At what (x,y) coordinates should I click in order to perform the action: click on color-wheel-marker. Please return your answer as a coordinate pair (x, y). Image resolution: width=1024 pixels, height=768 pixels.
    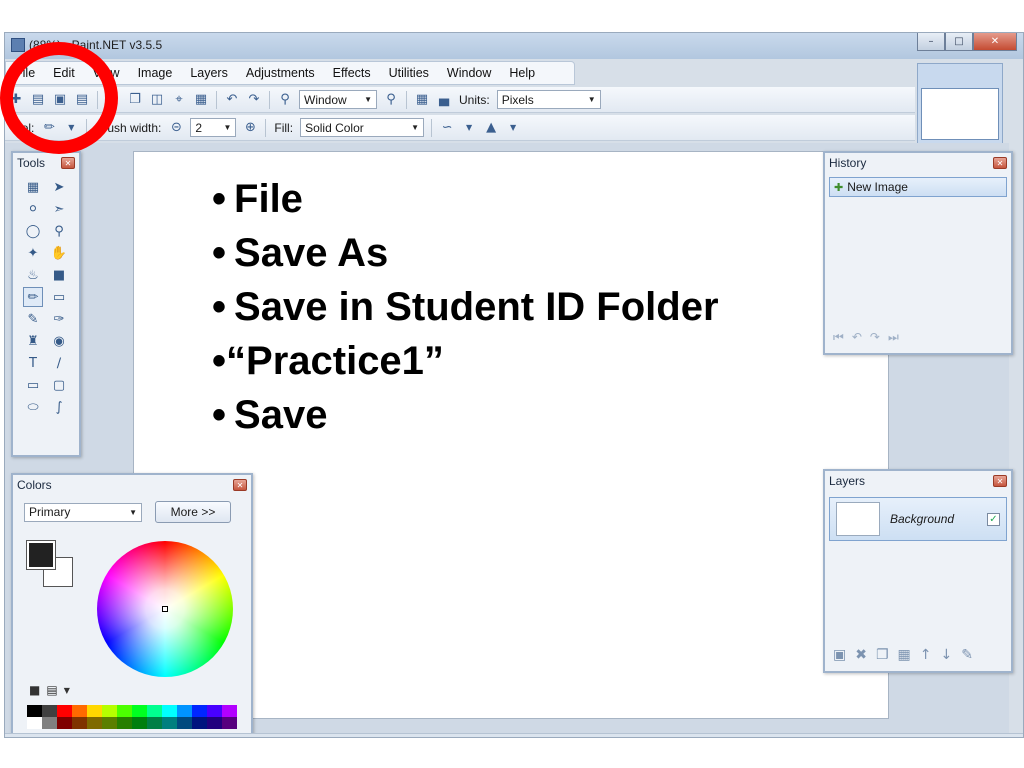
    Looking at the image, I should click on (165, 609).